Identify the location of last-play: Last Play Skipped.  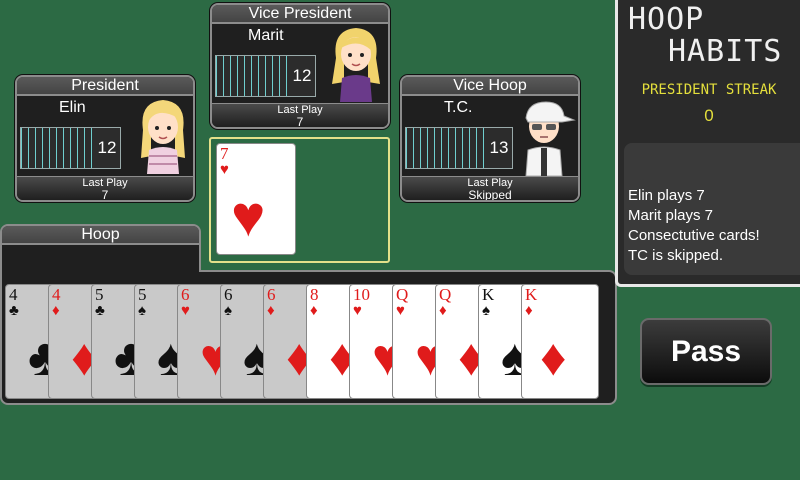
(490, 188).